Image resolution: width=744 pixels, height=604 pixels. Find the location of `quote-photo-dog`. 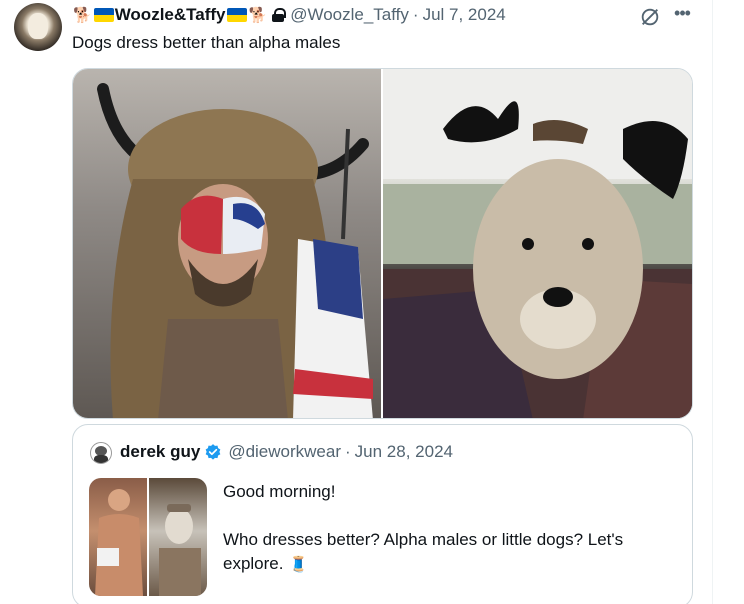

quote-photo-dog is located at coordinates (180, 550).